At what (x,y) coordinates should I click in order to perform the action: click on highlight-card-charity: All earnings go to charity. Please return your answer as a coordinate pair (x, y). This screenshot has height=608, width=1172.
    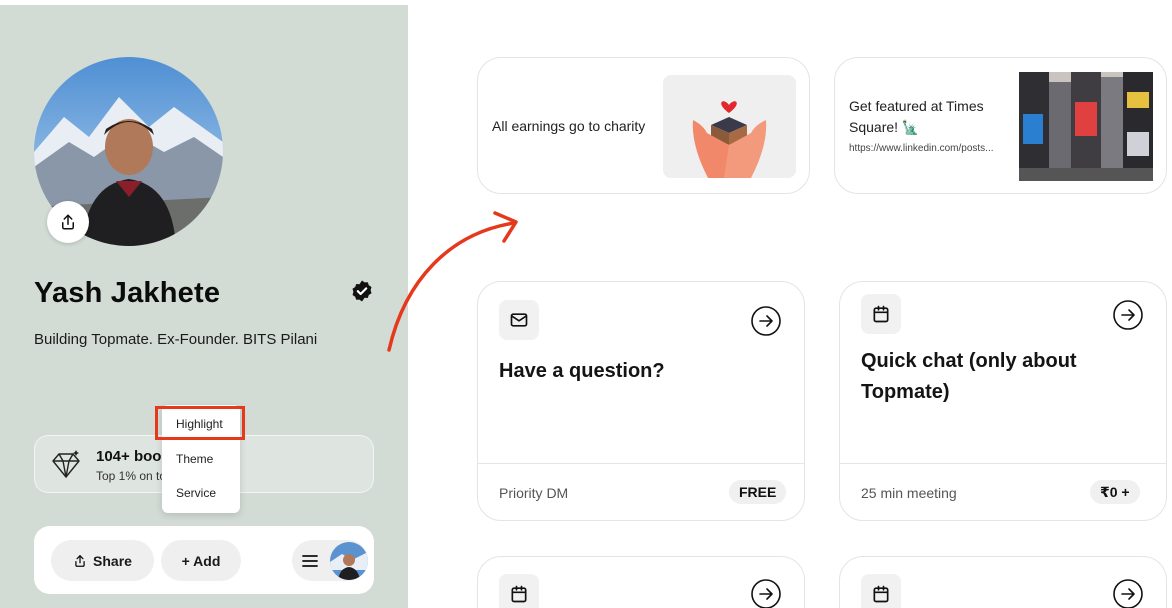
    Looking at the image, I should click on (643, 125).